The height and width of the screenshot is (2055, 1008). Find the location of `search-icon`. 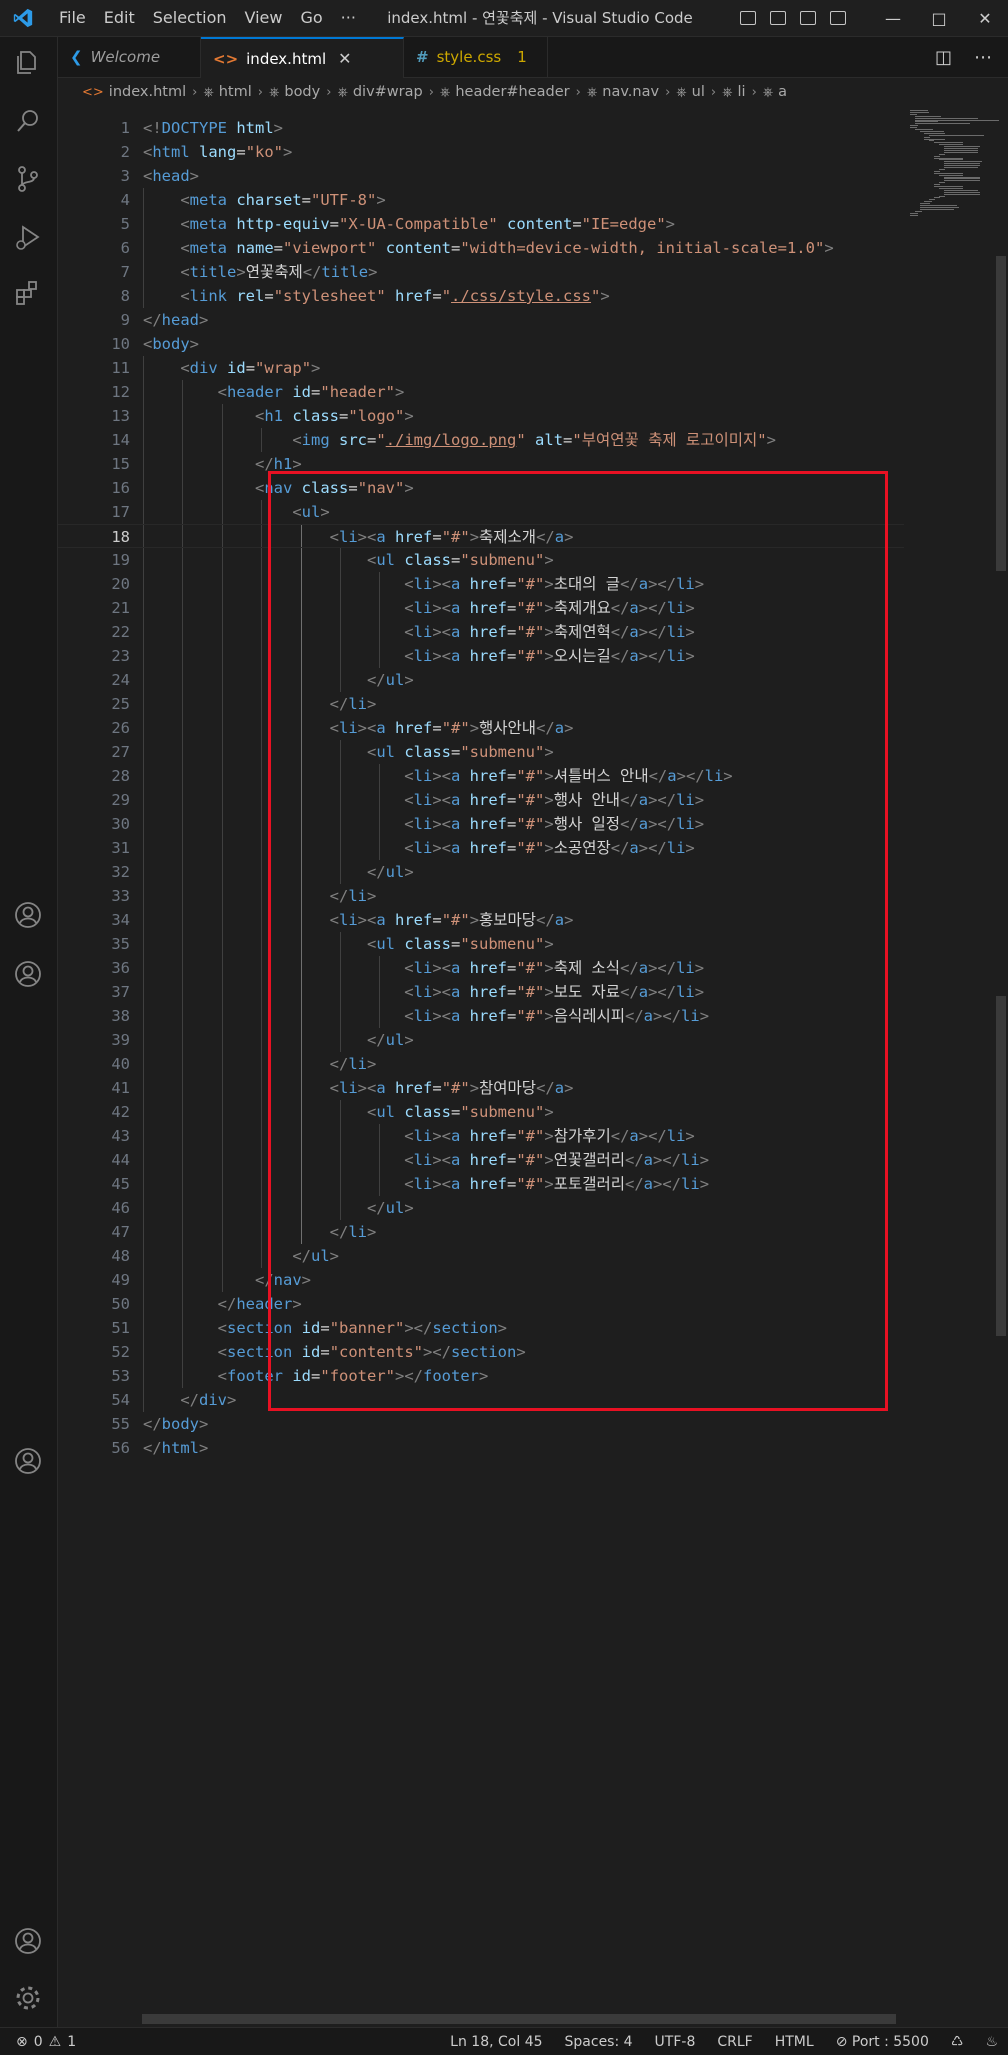

search-icon is located at coordinates (28, 121).